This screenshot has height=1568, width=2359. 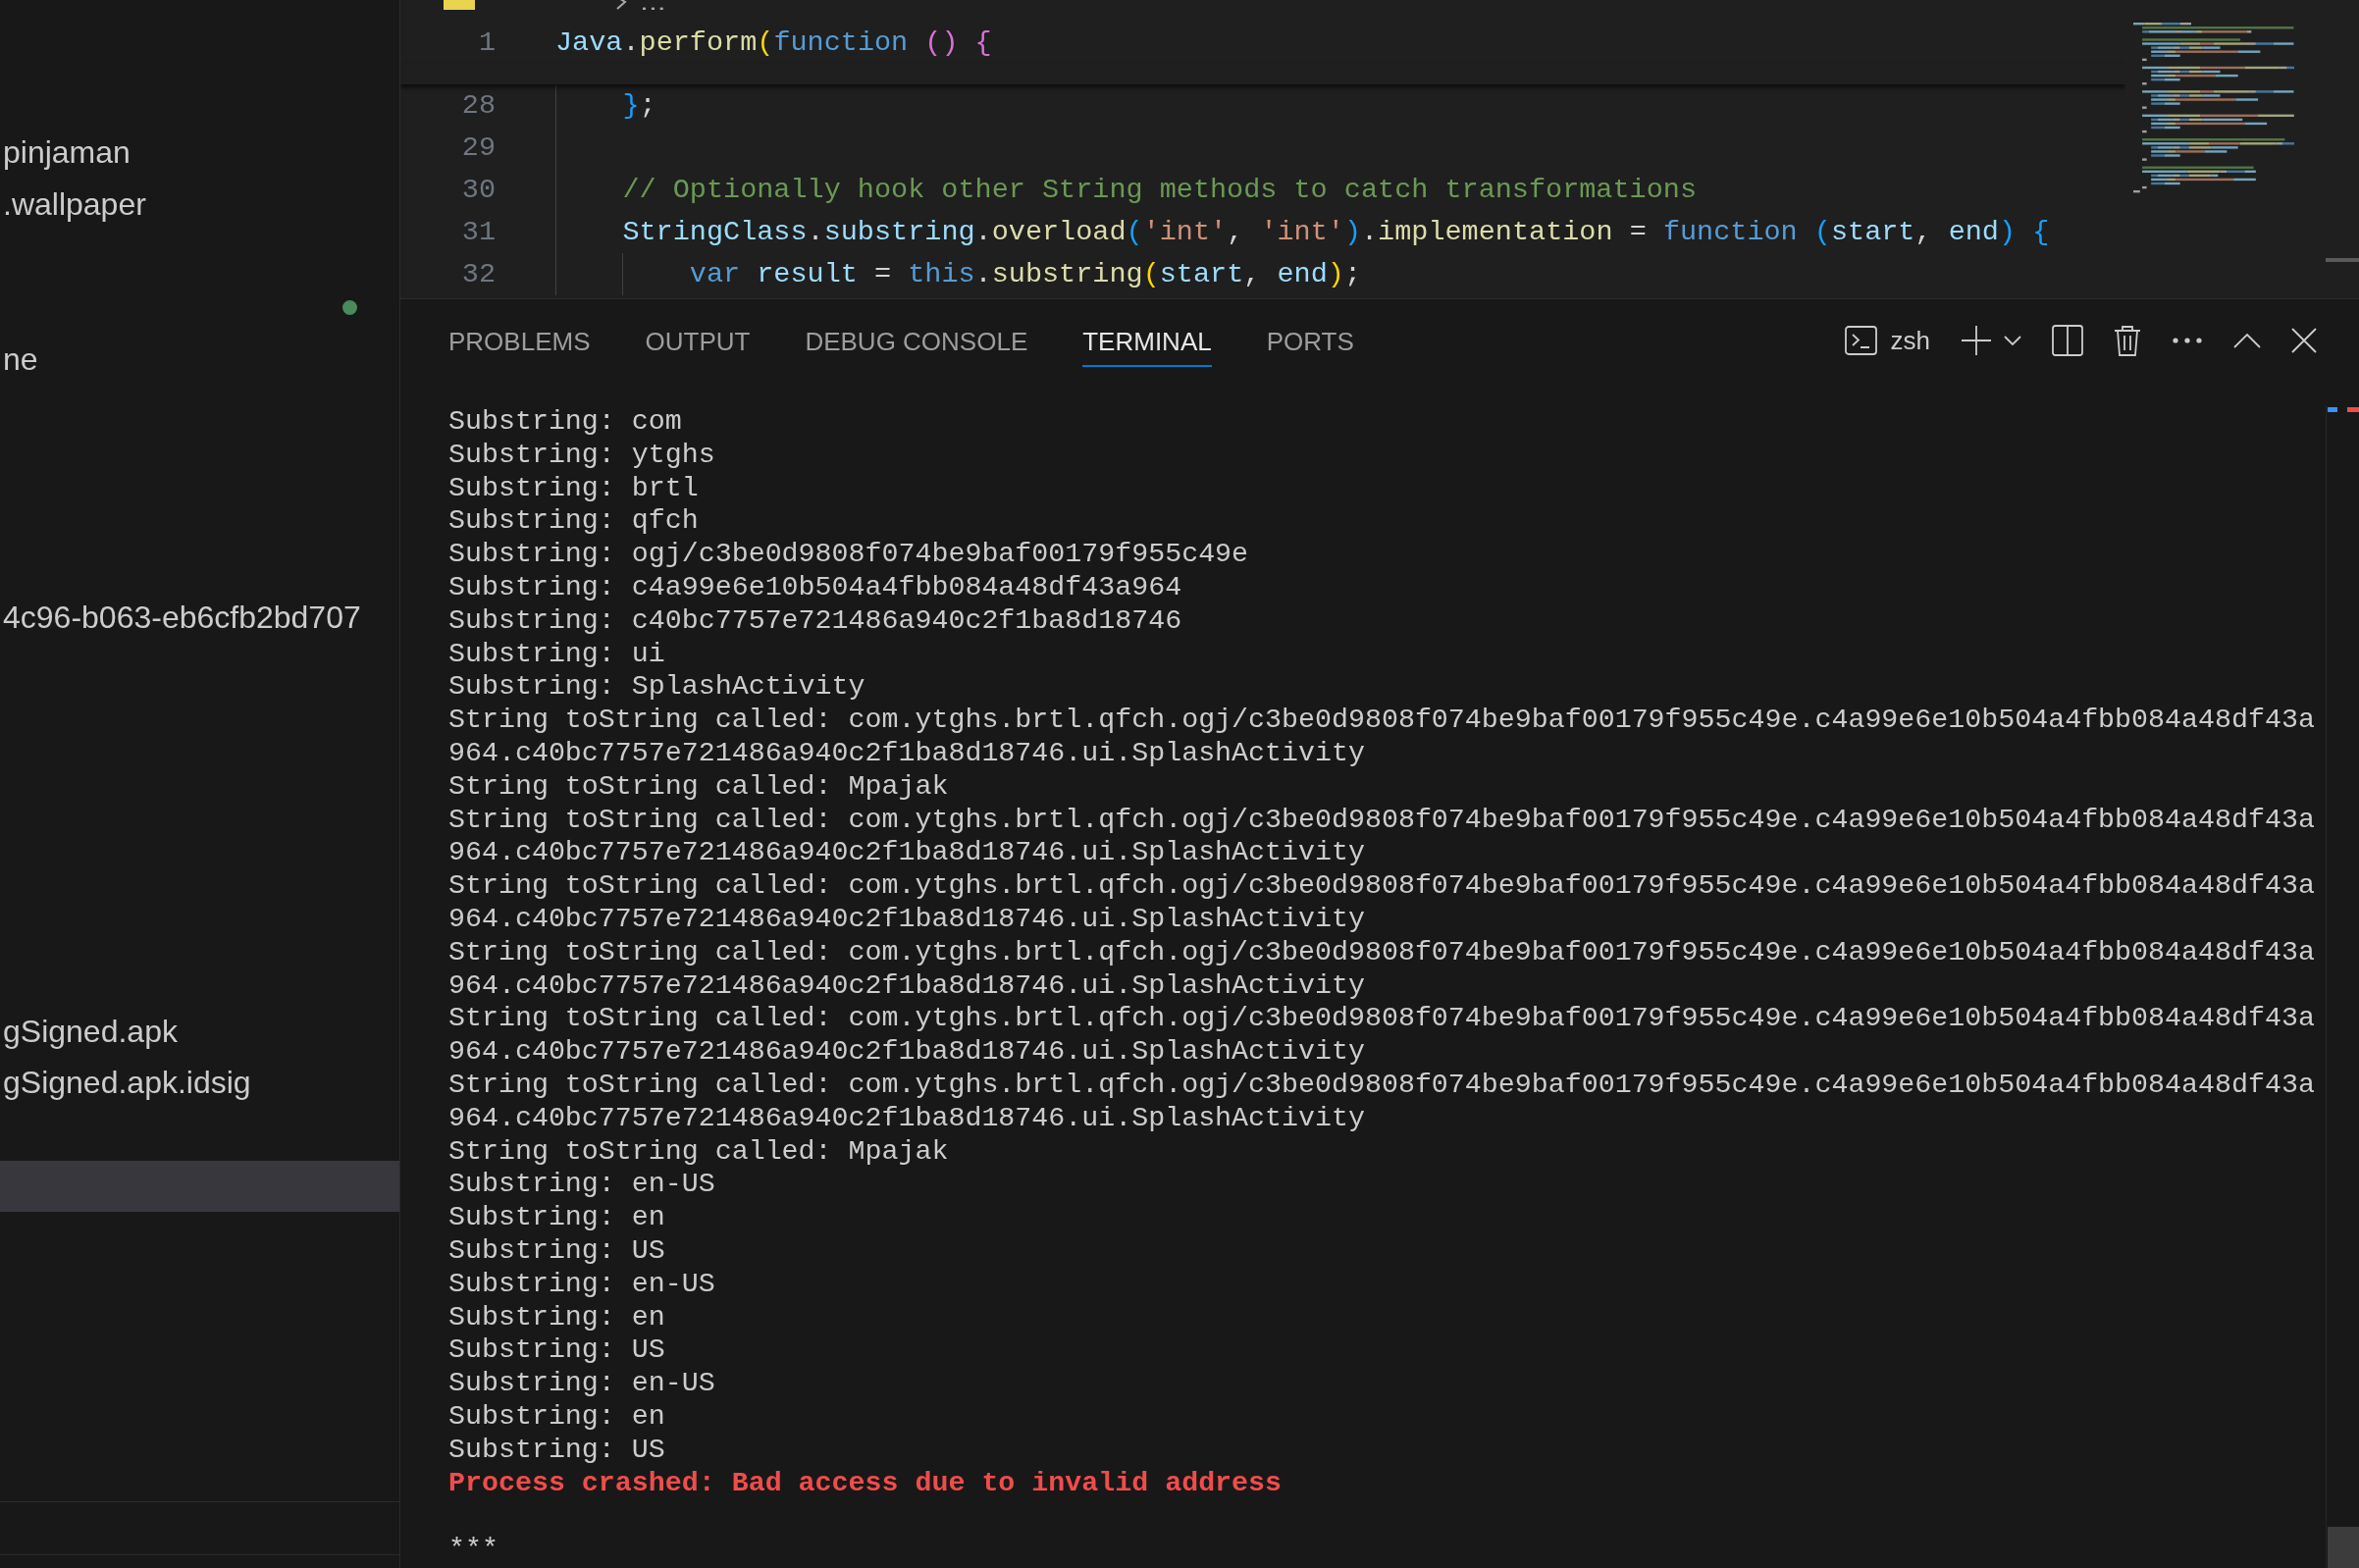 What do you see at coordinates (557, 654) in the screenshot?
I see `terminal-line: Substring: ui` at bounding box center [557, 654].